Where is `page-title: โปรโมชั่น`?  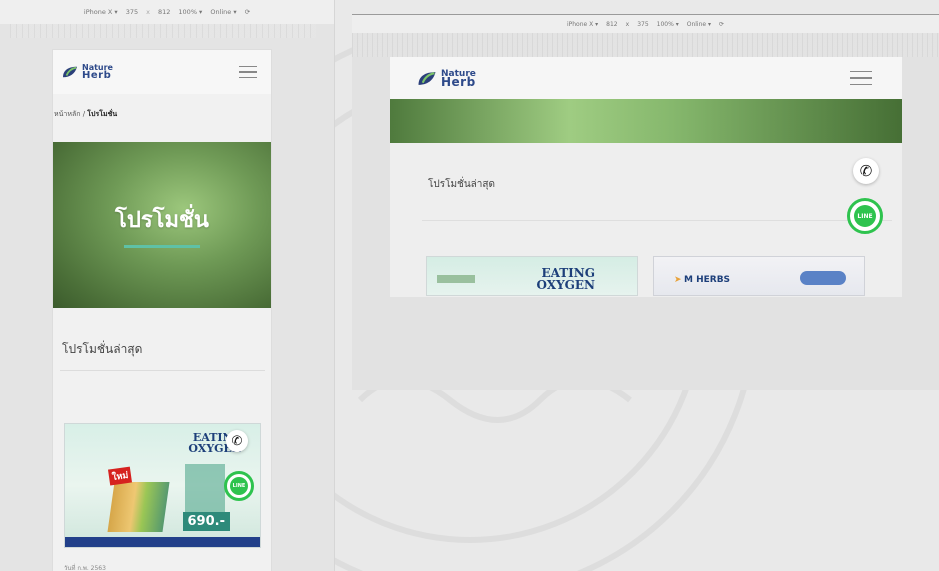 page-title: โปรโมชั่น is located at coordinates (162, 220).